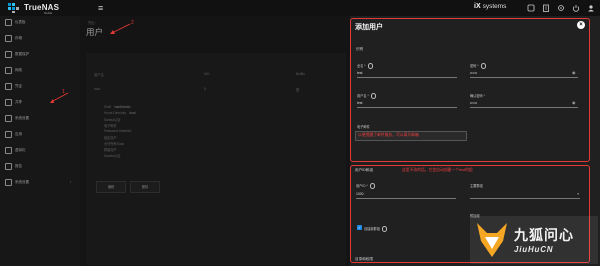  What do you see at coordinates (494, 6) in the screenshot?
I see `ix-name: systems` at bounding box center [494, 6].